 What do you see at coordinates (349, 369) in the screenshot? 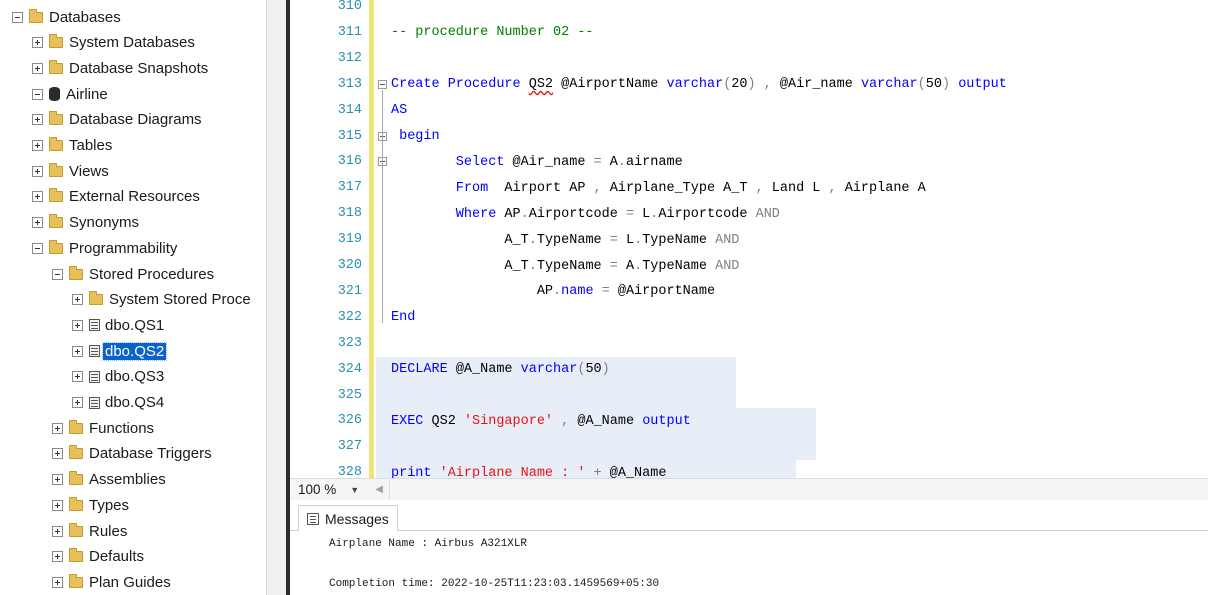
I see `line-number: 324` at bounding box center [349, 369].